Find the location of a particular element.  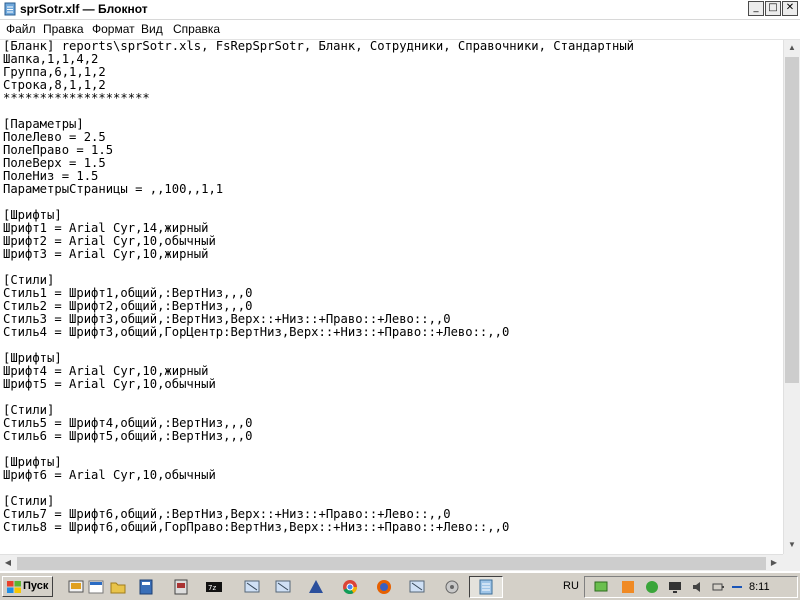

scroll-down-icon: ▼ is located at coordinates (792, 545).